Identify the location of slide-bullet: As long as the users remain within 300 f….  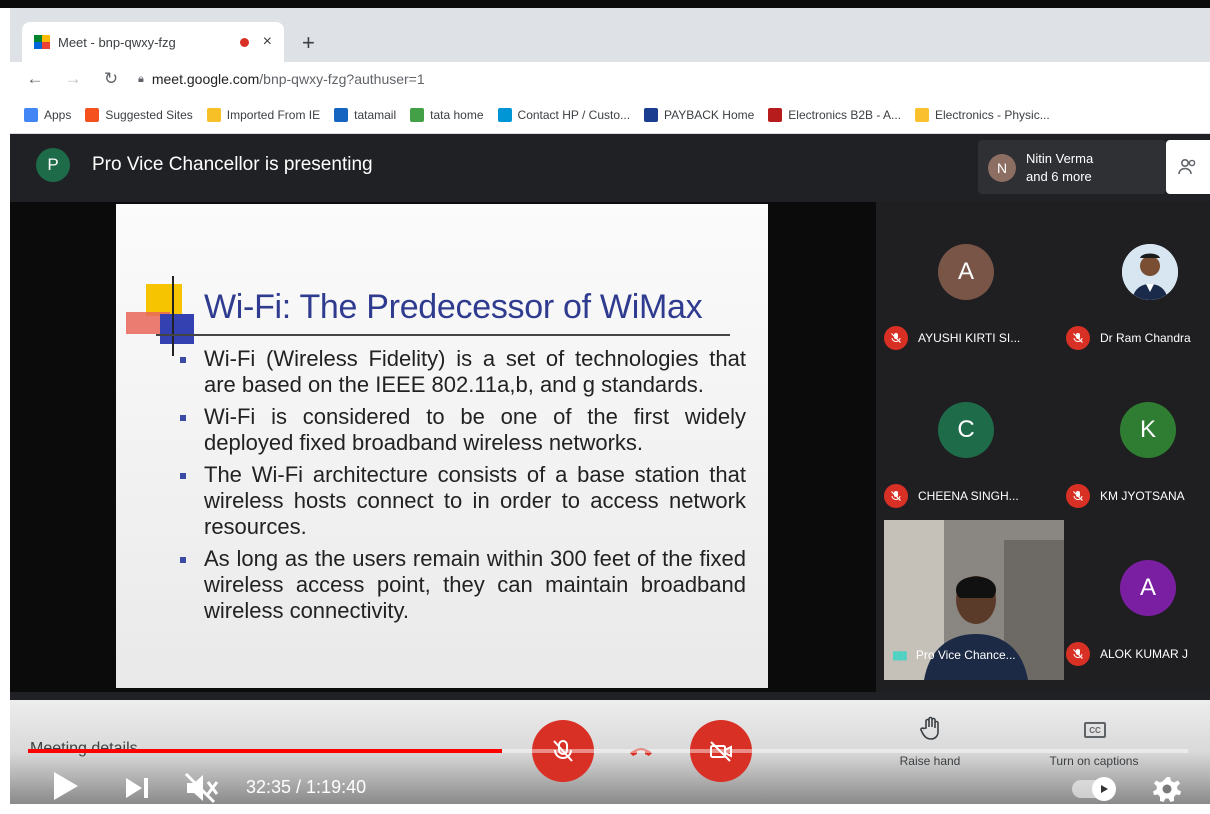
(463, 585).